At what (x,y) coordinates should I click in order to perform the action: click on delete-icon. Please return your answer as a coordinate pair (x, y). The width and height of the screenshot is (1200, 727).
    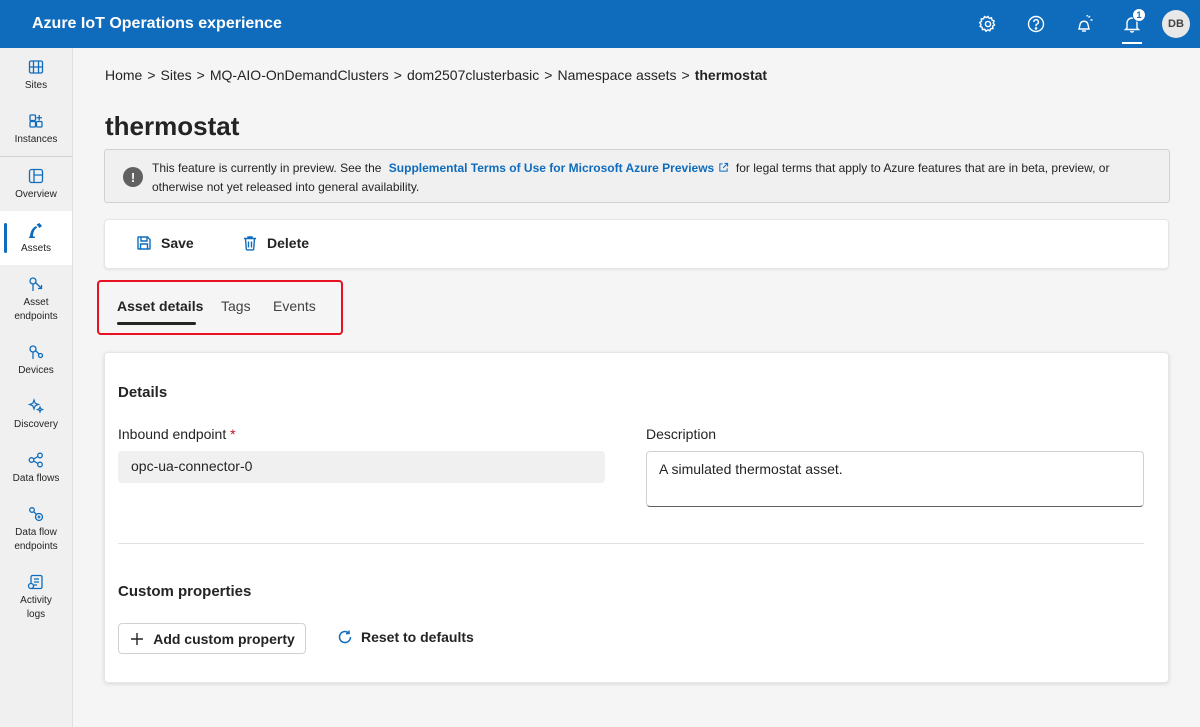
    Looking at the image, I should click on (250, 243).